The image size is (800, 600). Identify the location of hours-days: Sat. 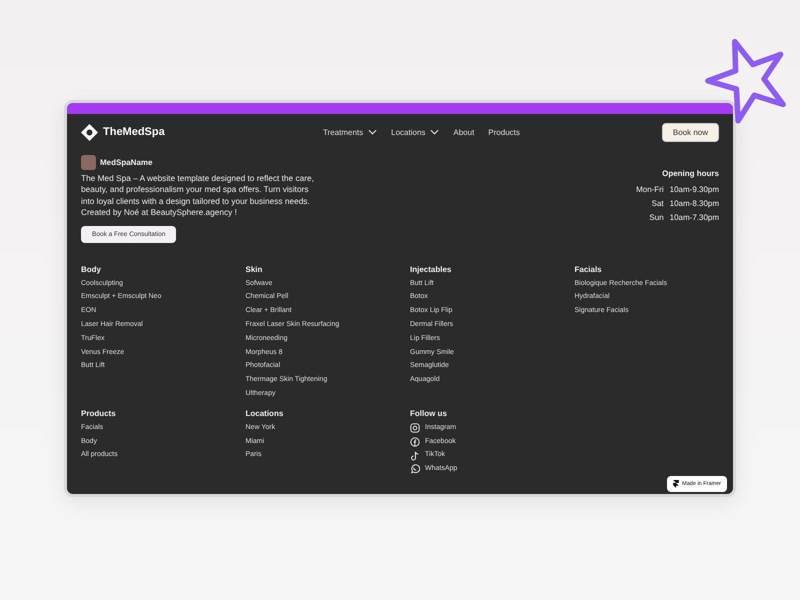
(658, 203).